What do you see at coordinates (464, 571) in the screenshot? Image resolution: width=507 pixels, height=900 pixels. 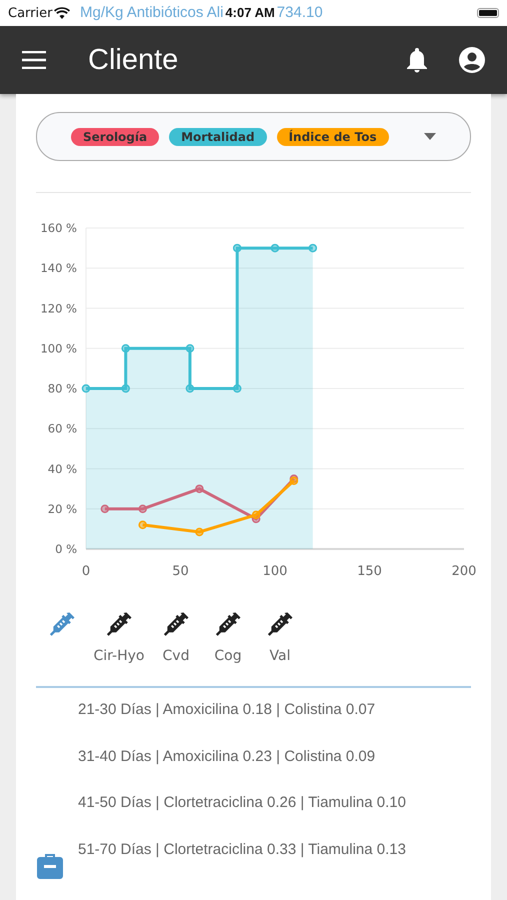 I see `x-tick-label: 200` at bounding box center [464, 571].